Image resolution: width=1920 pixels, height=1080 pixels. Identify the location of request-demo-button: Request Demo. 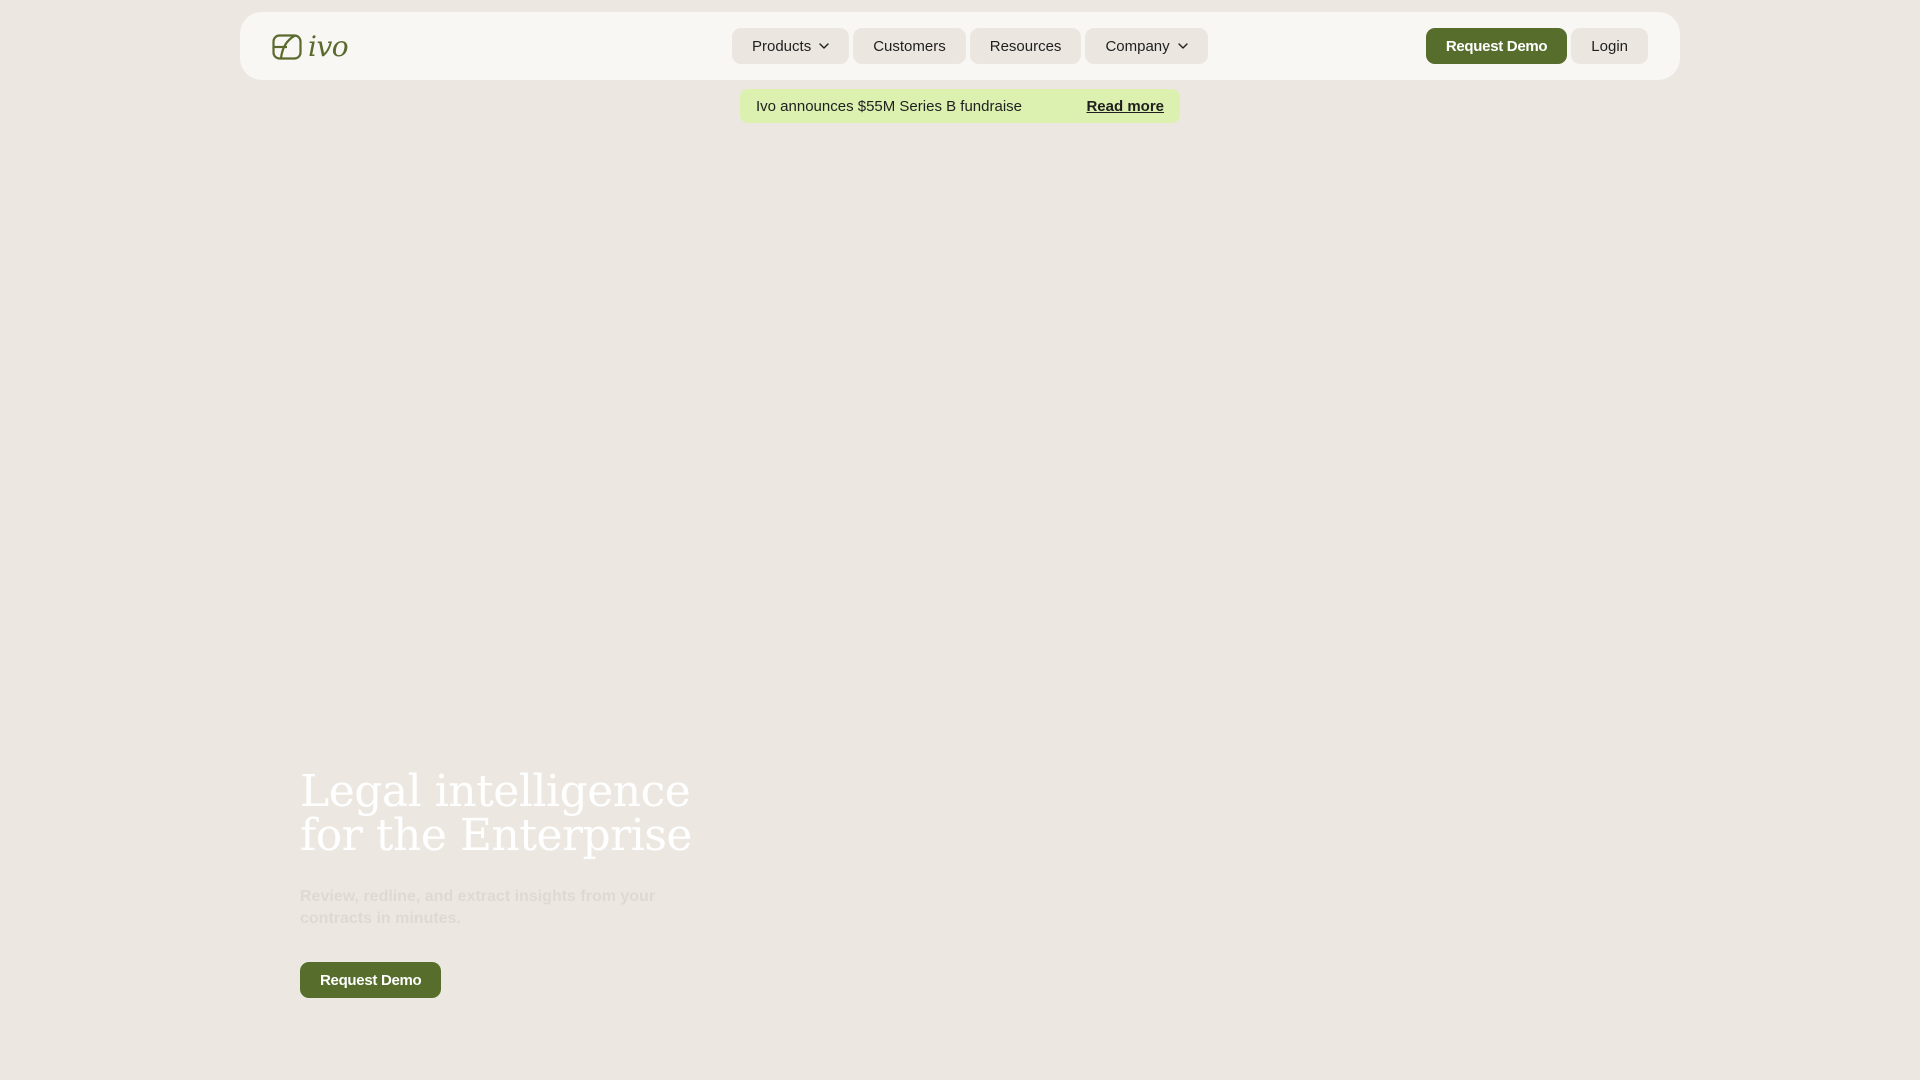
(1496, 46).